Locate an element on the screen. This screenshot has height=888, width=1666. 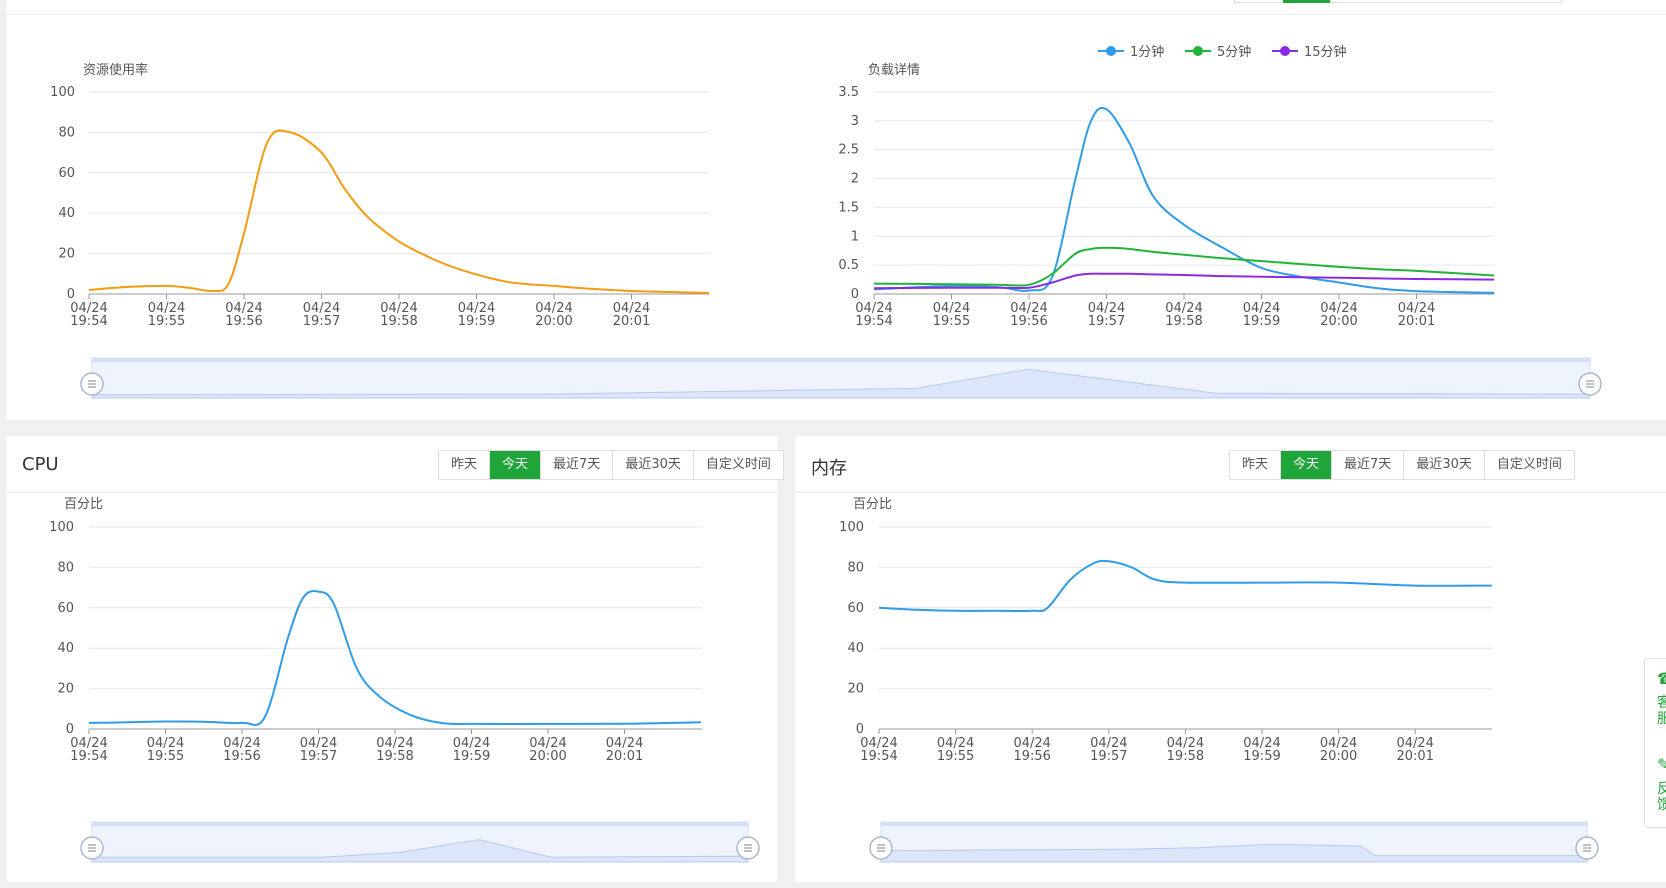
side-float-widget: ☎ 客服 ✎ 反馈 is located at coordinates (1655, 743).